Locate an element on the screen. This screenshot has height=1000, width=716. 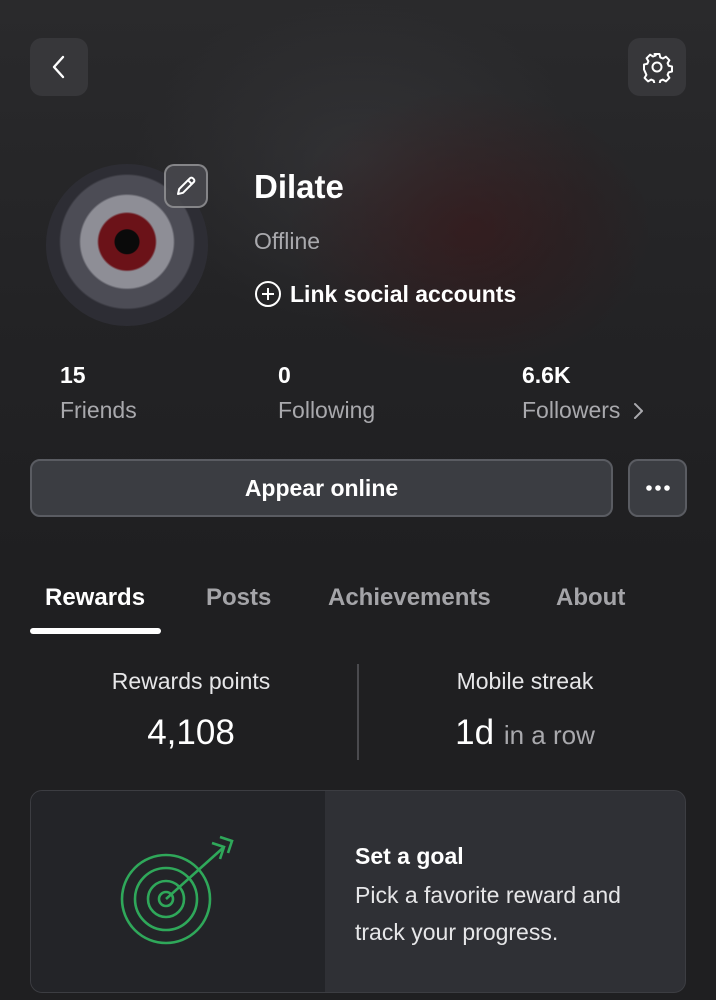
friends-label: Friends is located at coordinates (98, 410).